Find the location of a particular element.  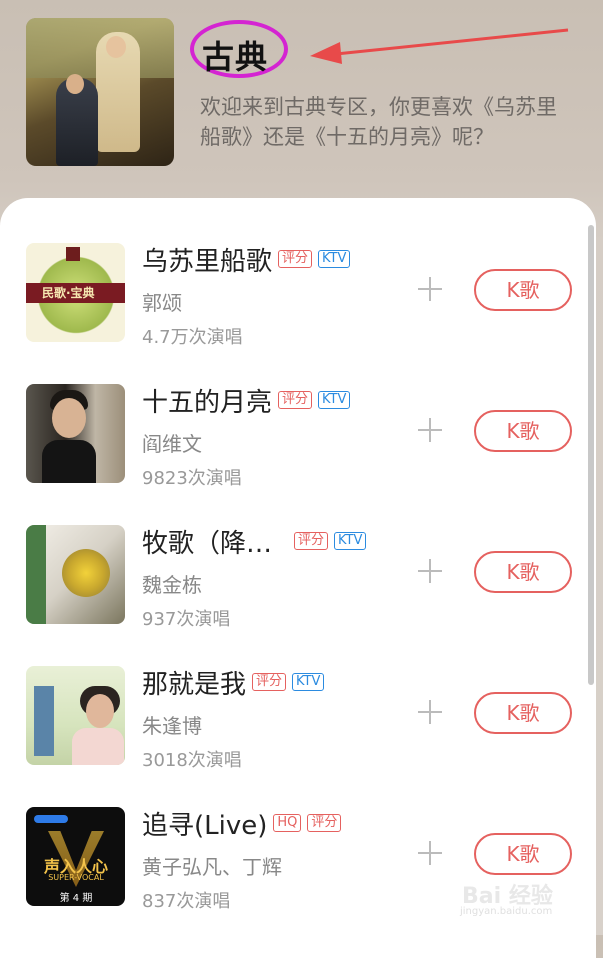

song-row: 十五的月亮 评分 KTV 阎维文 9823次演唱 K歌 is located at coordinates (298, 444).